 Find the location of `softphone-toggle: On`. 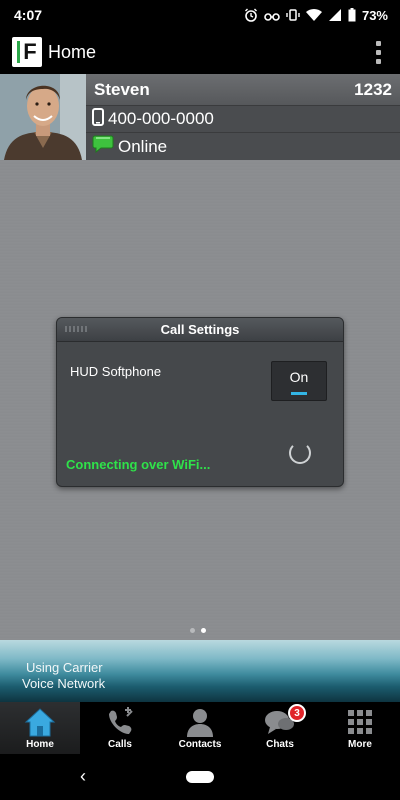

softphone-toggle: On is located at coordinates (299, 381).